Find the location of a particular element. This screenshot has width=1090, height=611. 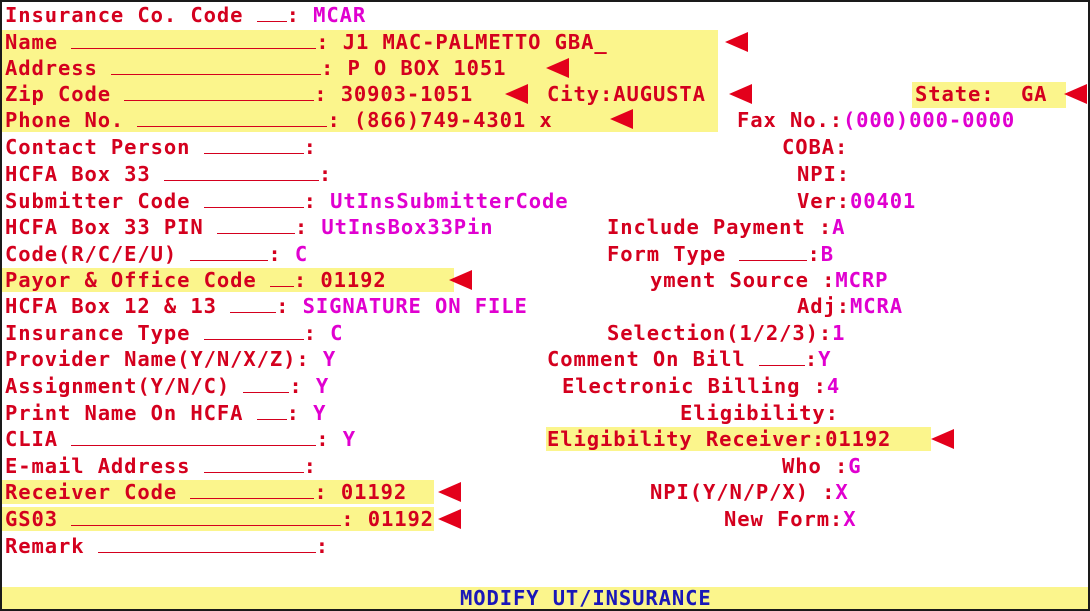

form-type-field: Form Type :B is located at coordinates (720, 254).